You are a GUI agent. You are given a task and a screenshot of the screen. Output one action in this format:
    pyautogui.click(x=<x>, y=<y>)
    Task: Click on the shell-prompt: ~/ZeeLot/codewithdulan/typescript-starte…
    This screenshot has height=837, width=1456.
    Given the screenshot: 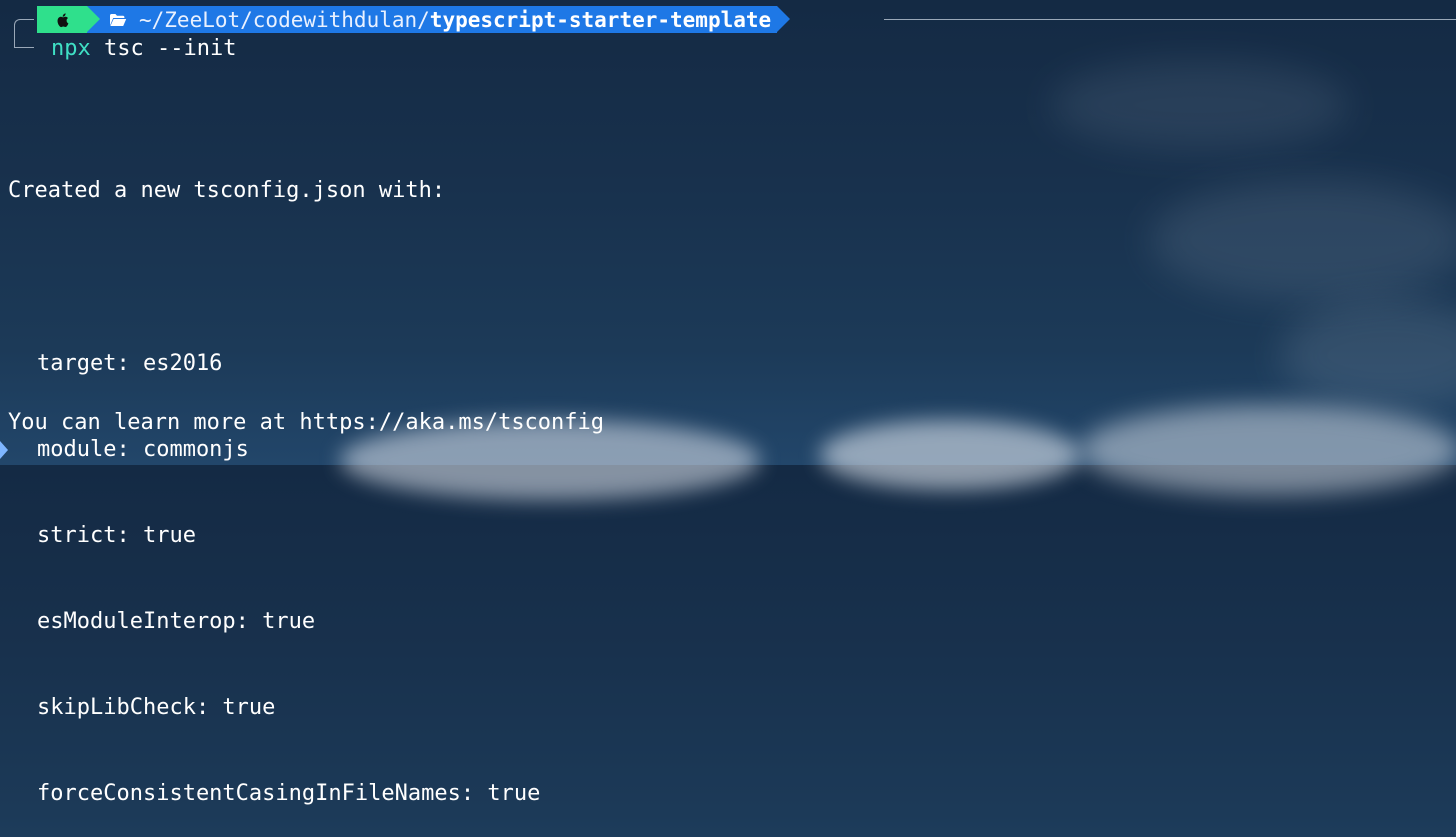 What is the action you would take?
    pyautogui.click(x=414, y=19)
    